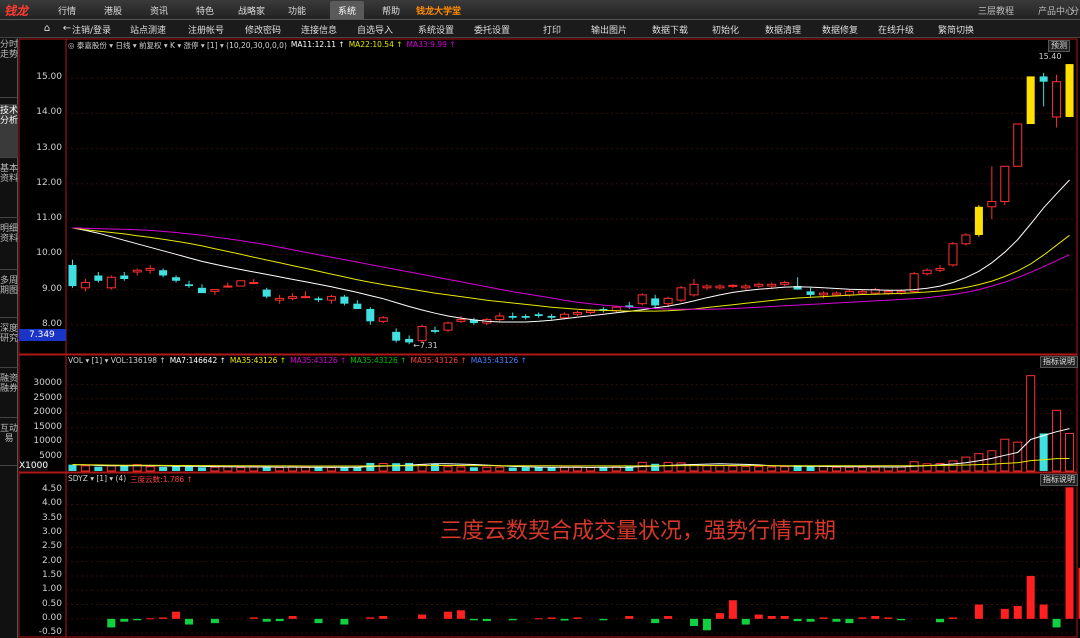 This screenshot has height=638, width=1080. What do you see at coordinates (161, 479) in the screenshot?
I see `sdyz-legend-segment: 三度云数:1.786 ↑` at bounding box center [161, 479].